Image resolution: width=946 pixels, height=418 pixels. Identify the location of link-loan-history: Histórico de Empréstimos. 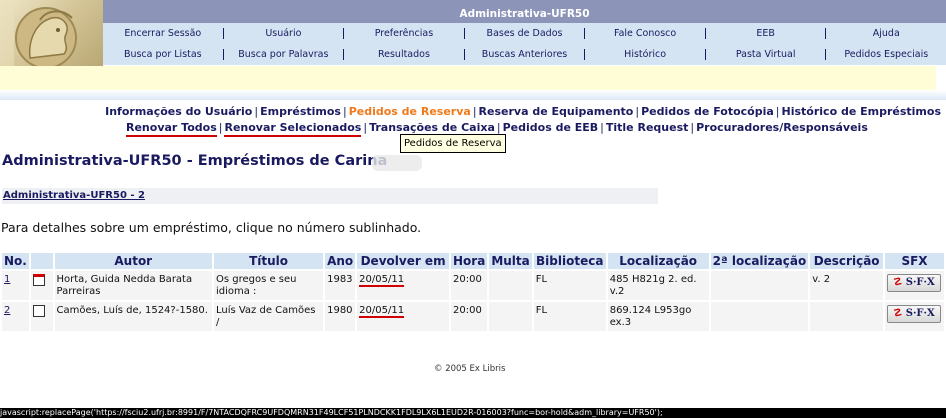
(861, 111).